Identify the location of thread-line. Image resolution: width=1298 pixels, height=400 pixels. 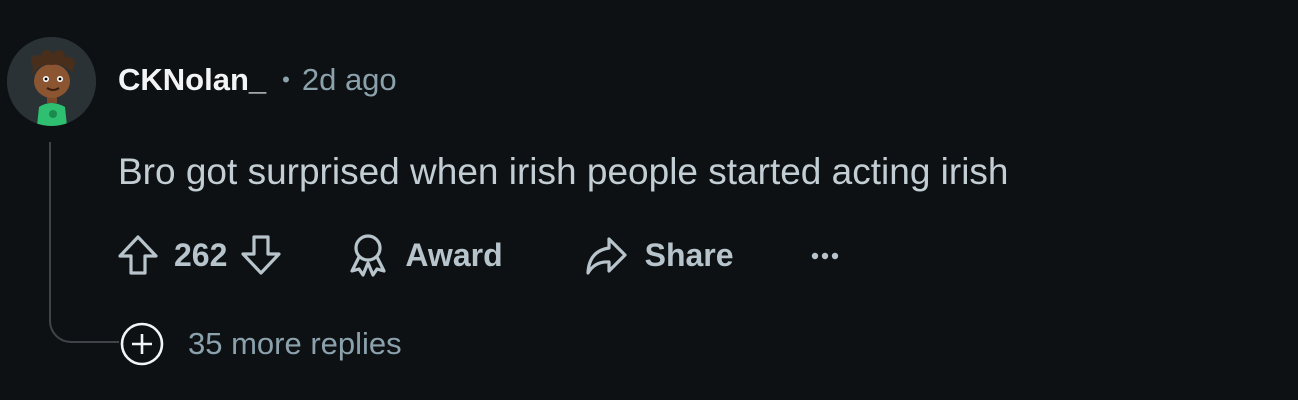
(50, 225).